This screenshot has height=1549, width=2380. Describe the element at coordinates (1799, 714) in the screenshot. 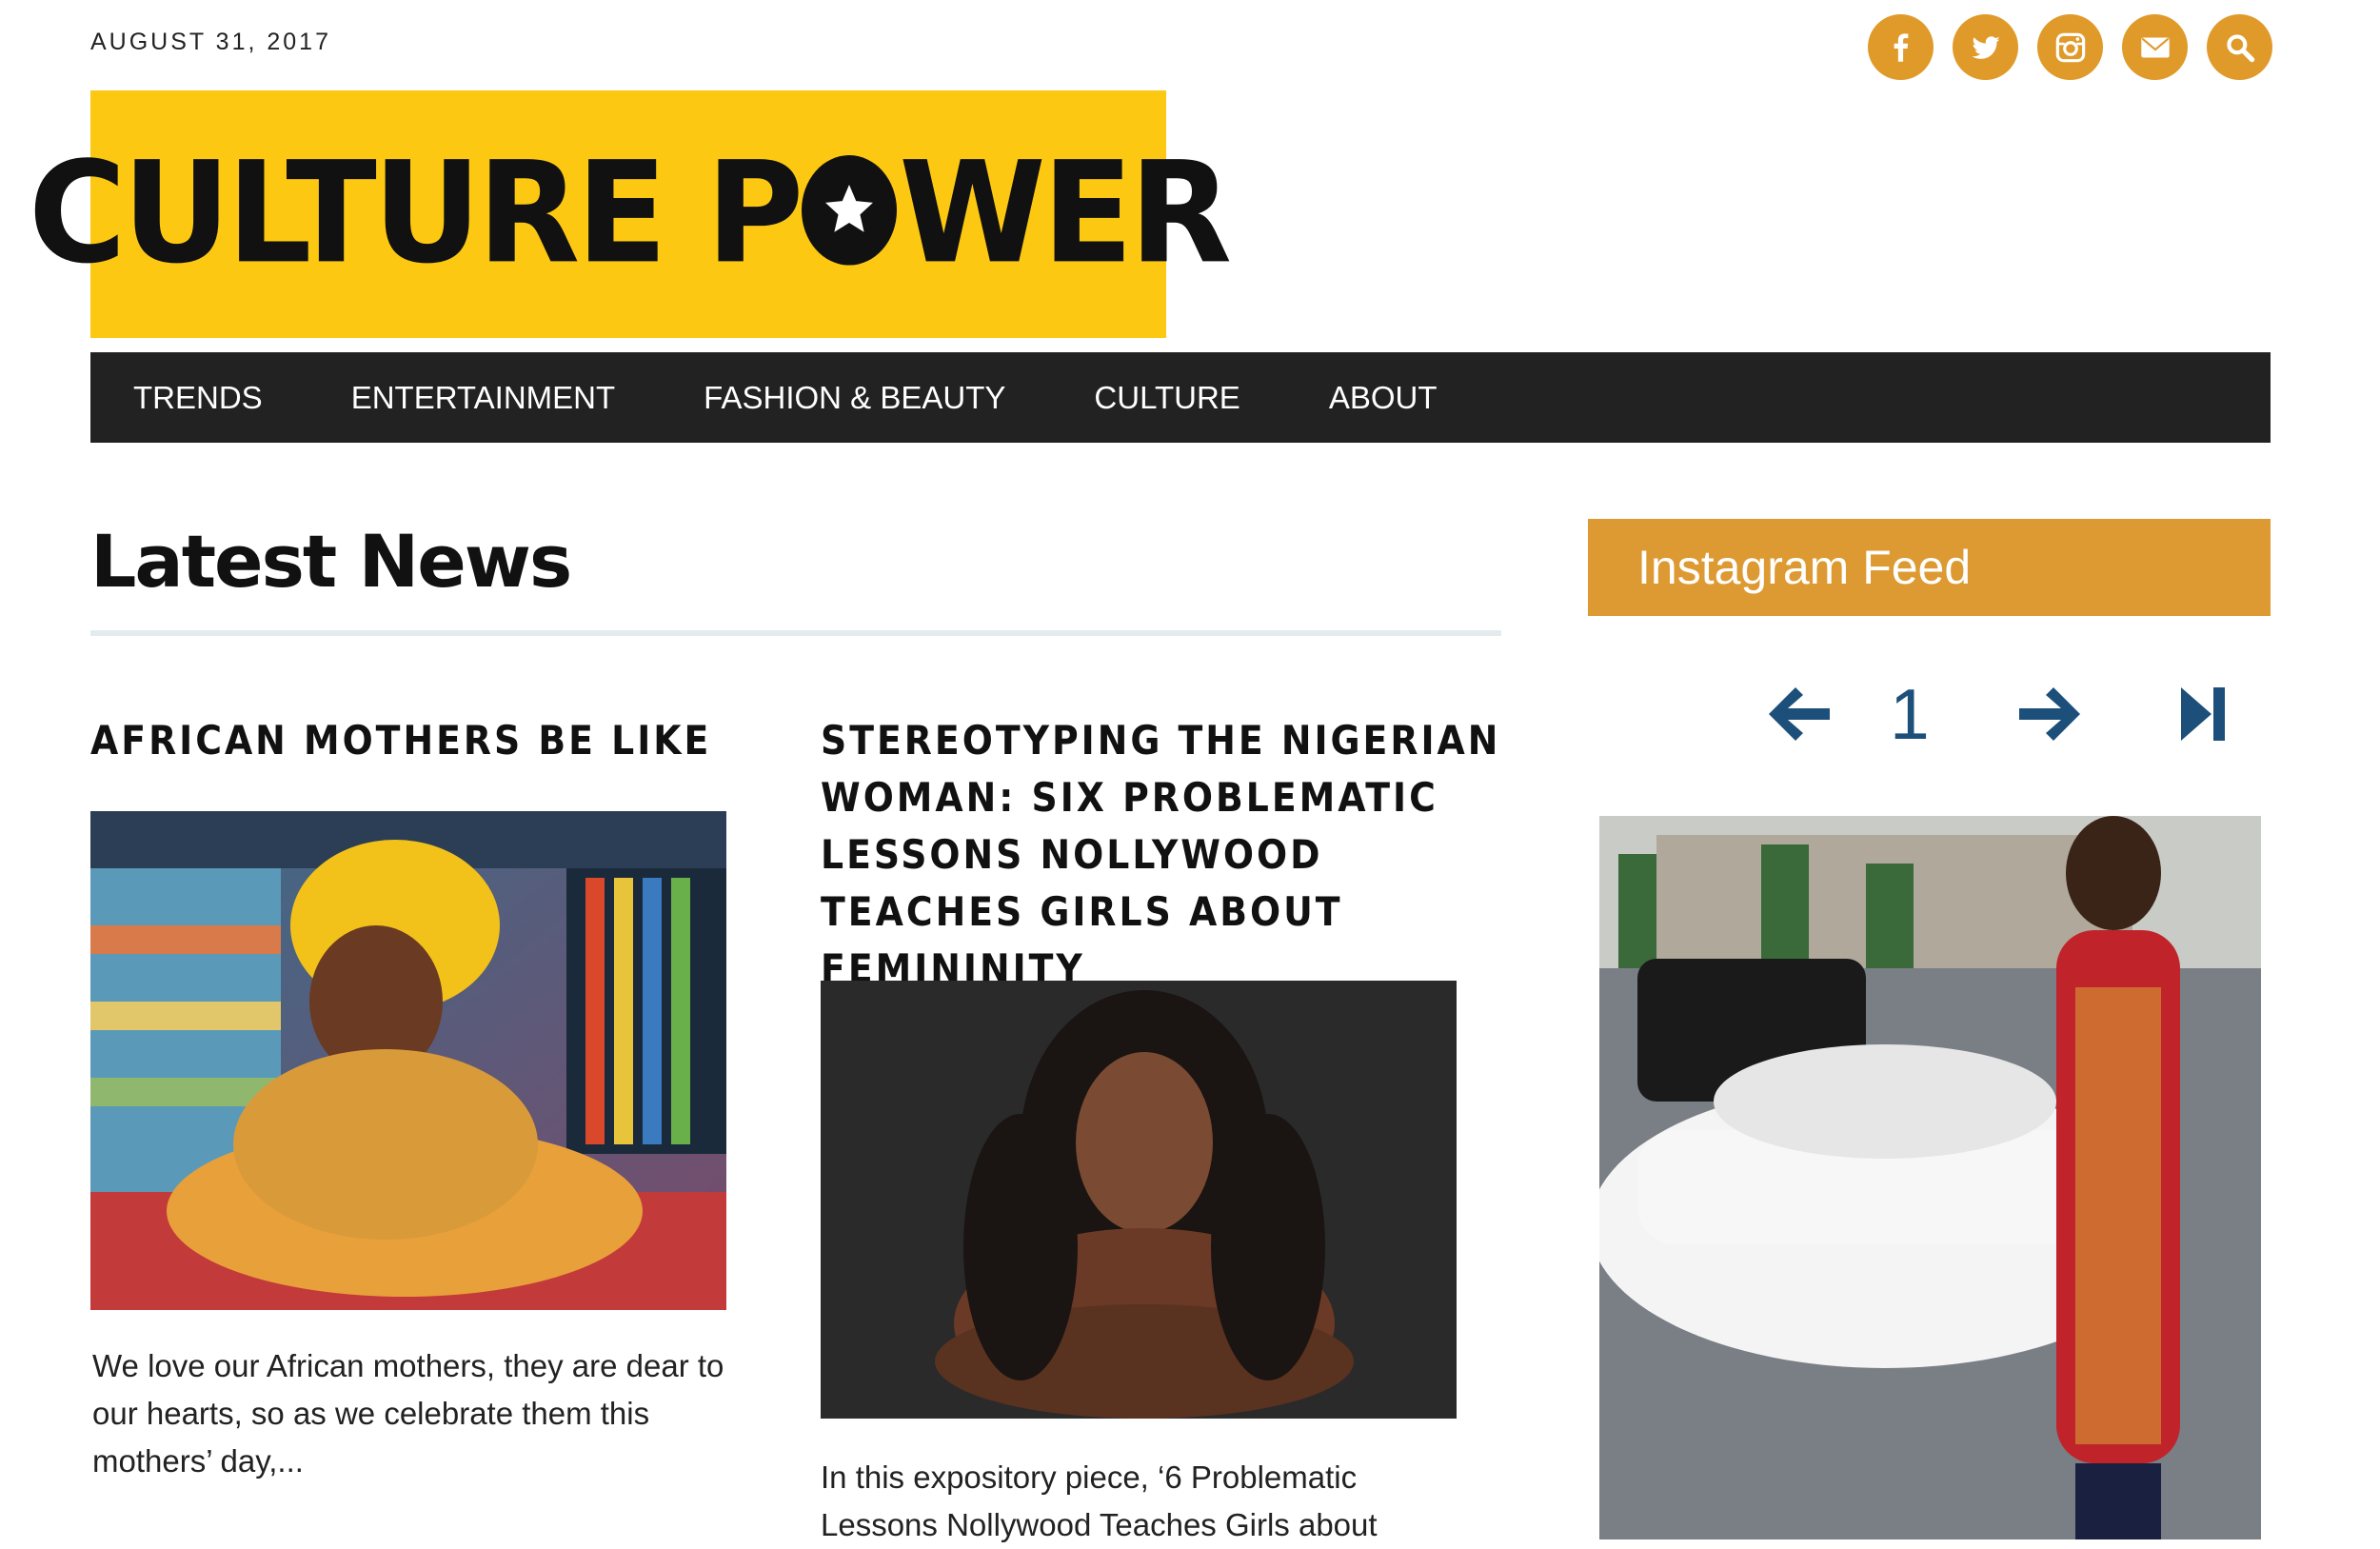

I see `arrow-left-icon` at that location.